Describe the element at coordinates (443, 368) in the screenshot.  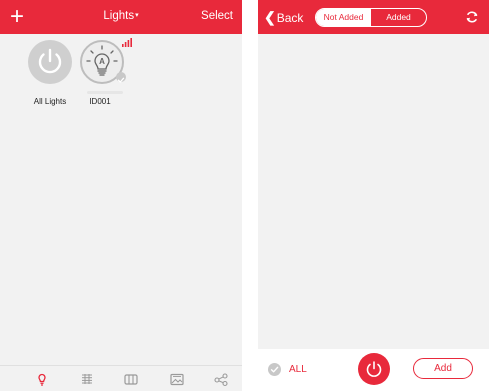
I see `add-button: Add` at that location.